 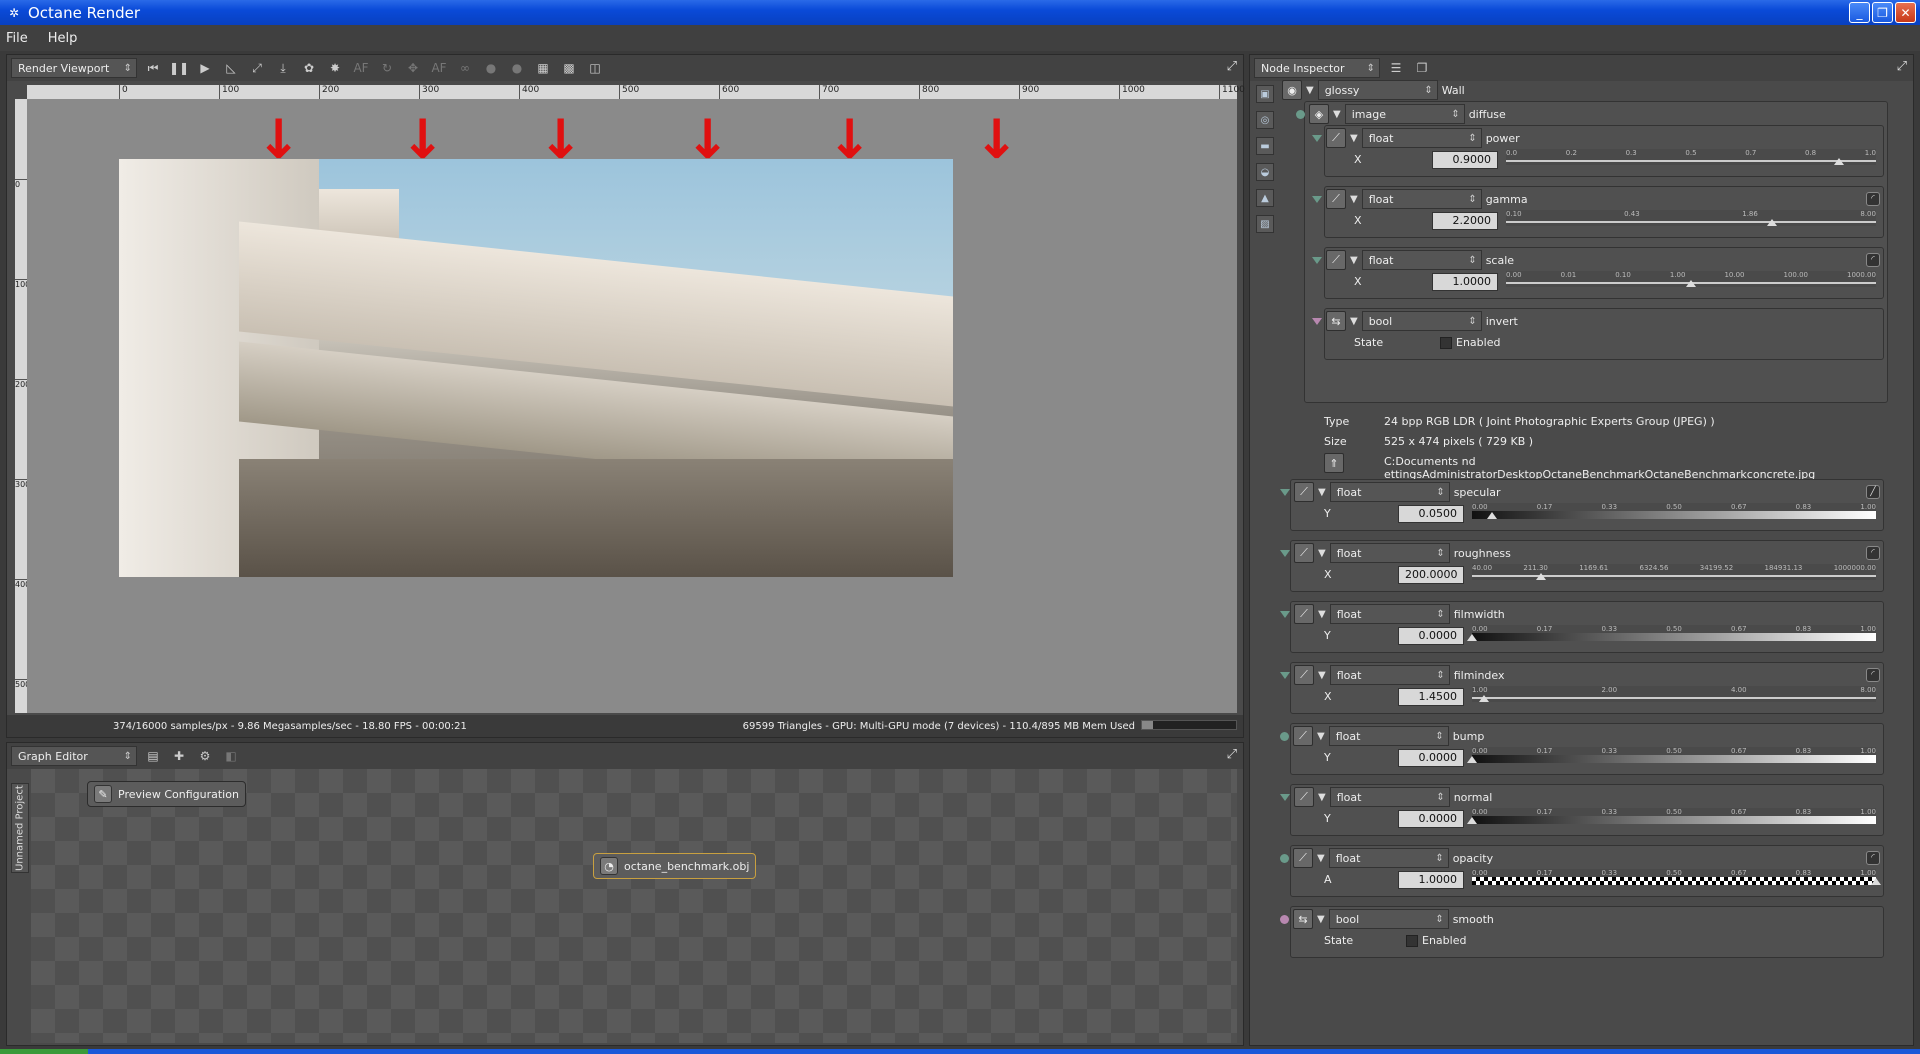 I want to click on file-browse-icon: ⇑, so click(x=1334, y=463).